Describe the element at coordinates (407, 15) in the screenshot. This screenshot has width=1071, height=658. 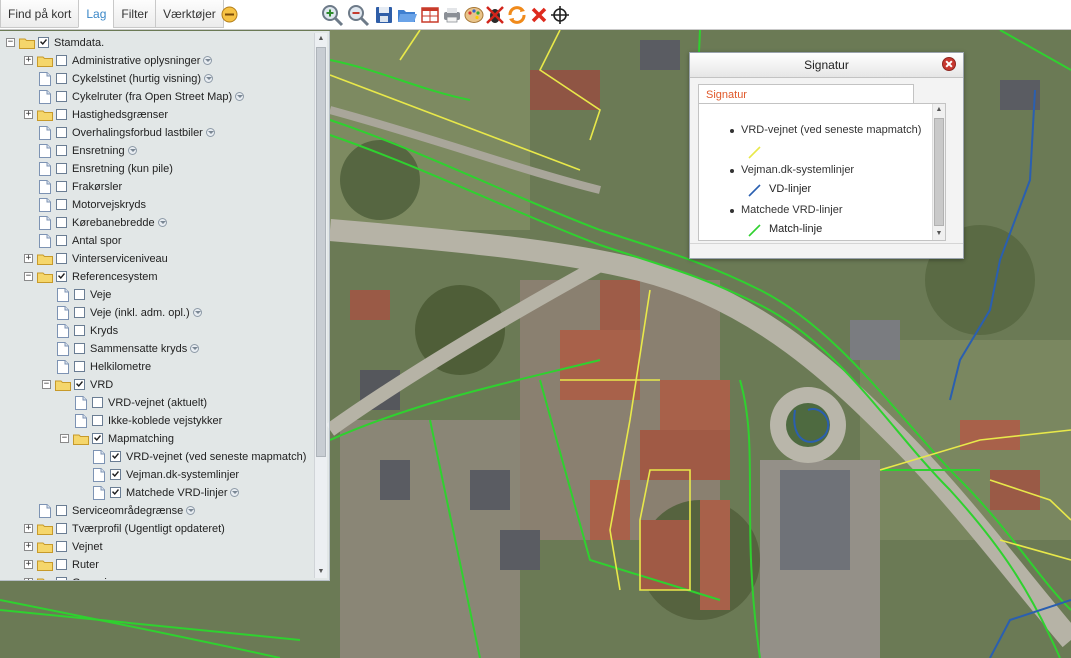
I see `open-folder-icon` at that location.